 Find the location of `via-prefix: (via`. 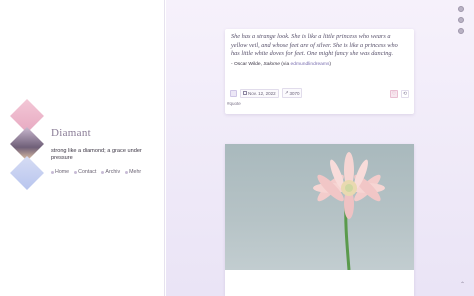

via-prefix: (via is located at coordinates (285, 64).